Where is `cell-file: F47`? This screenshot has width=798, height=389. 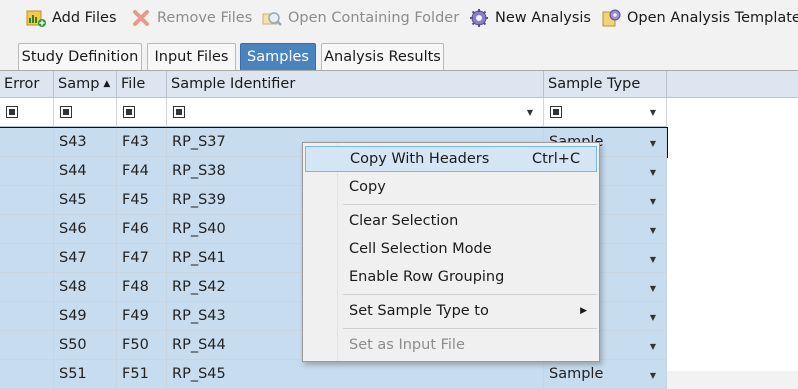
cell-file: F47 is located at coordinates (142, 258).